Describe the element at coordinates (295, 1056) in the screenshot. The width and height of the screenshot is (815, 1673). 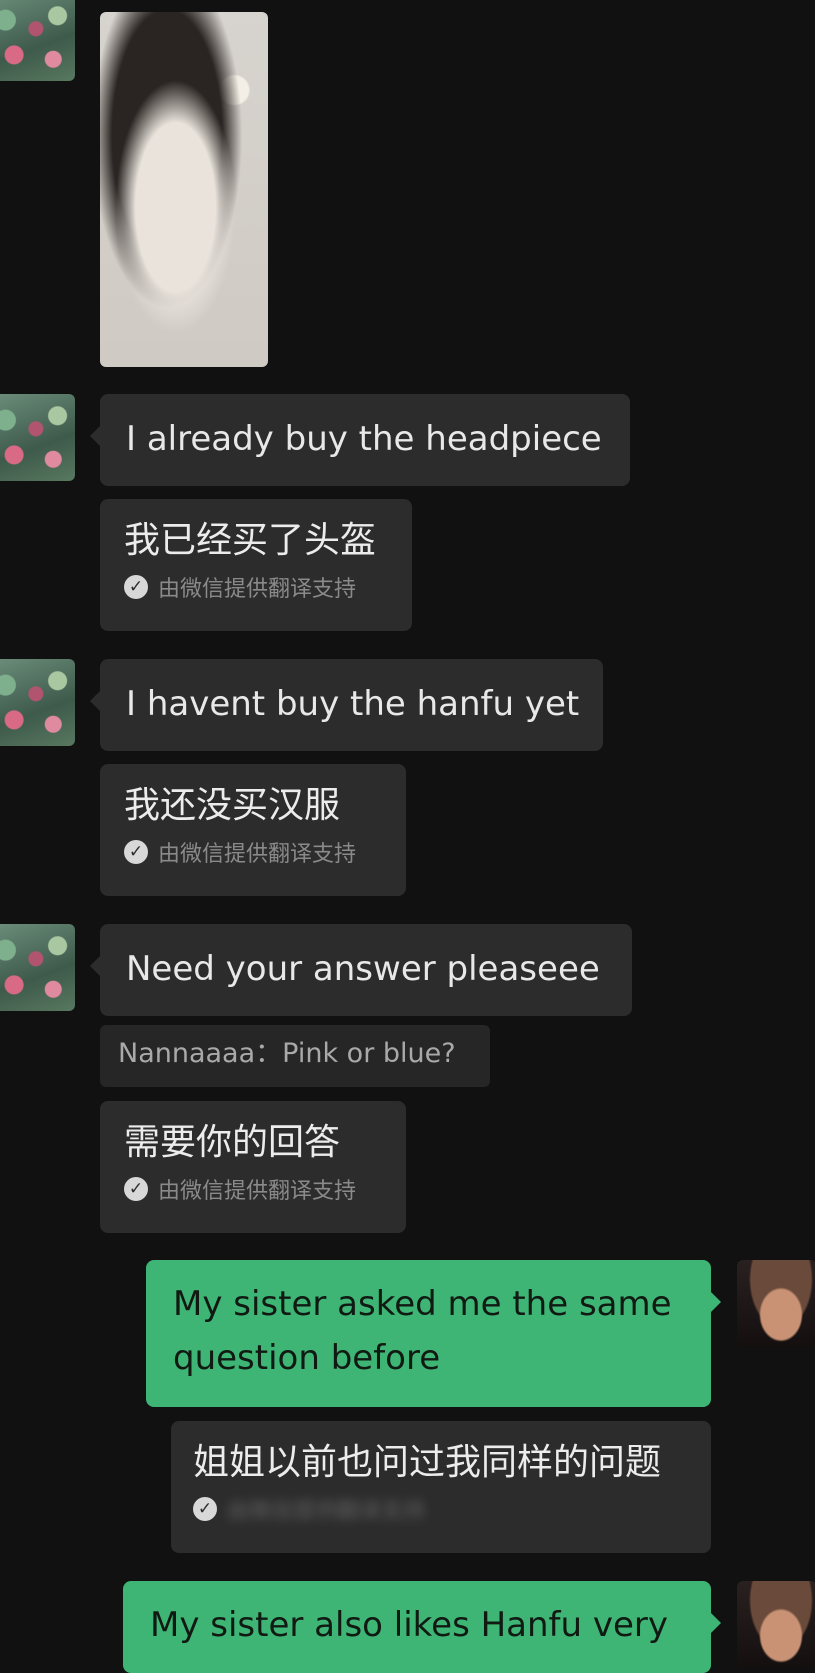
I see `quoted-message: Nannaaaa：Pink or blue?` at that location.